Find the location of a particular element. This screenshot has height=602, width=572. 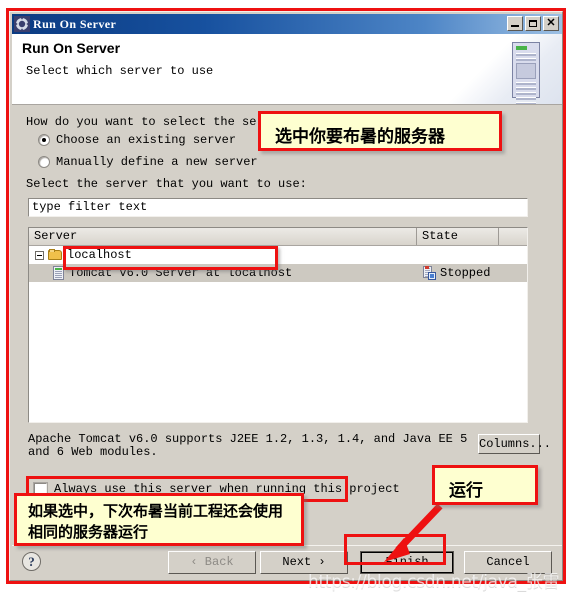

annotation-text-top: 选中你要布暑的服务器 is located at coordinates (360, 137).